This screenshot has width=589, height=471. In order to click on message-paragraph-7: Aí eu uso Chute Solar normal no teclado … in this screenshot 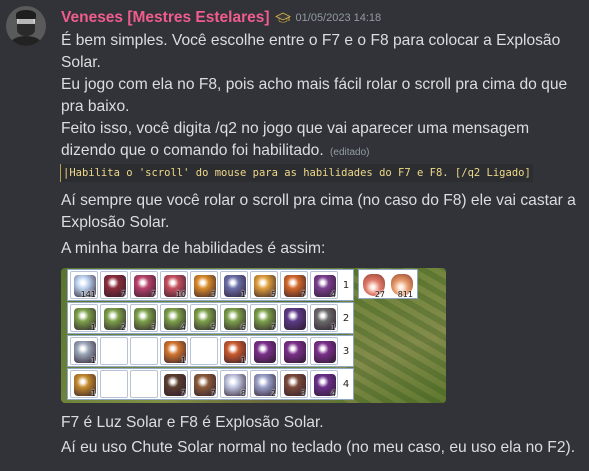, I will do `click(318, 447)`.